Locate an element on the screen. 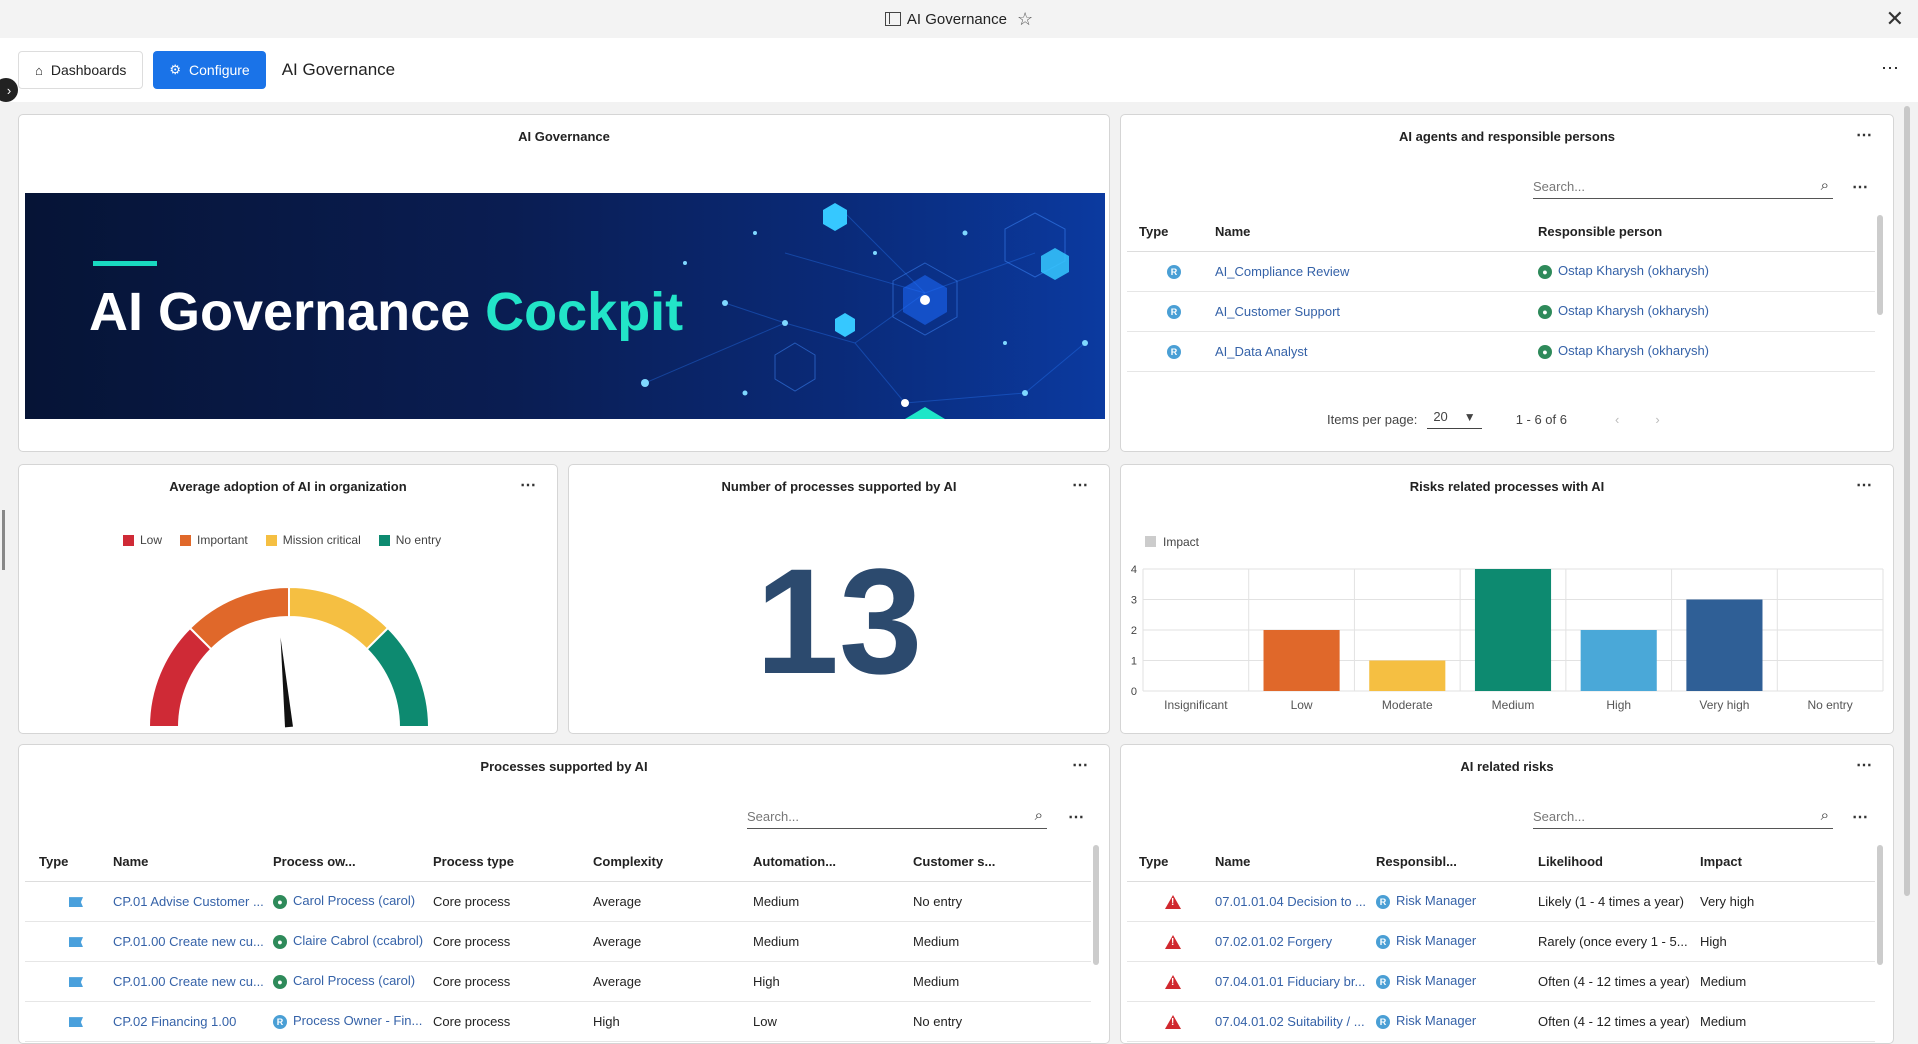 The image size is (1918, 1044). risk-name: 07.02.01.02 Forgery is located at coordinates (1295, 941).